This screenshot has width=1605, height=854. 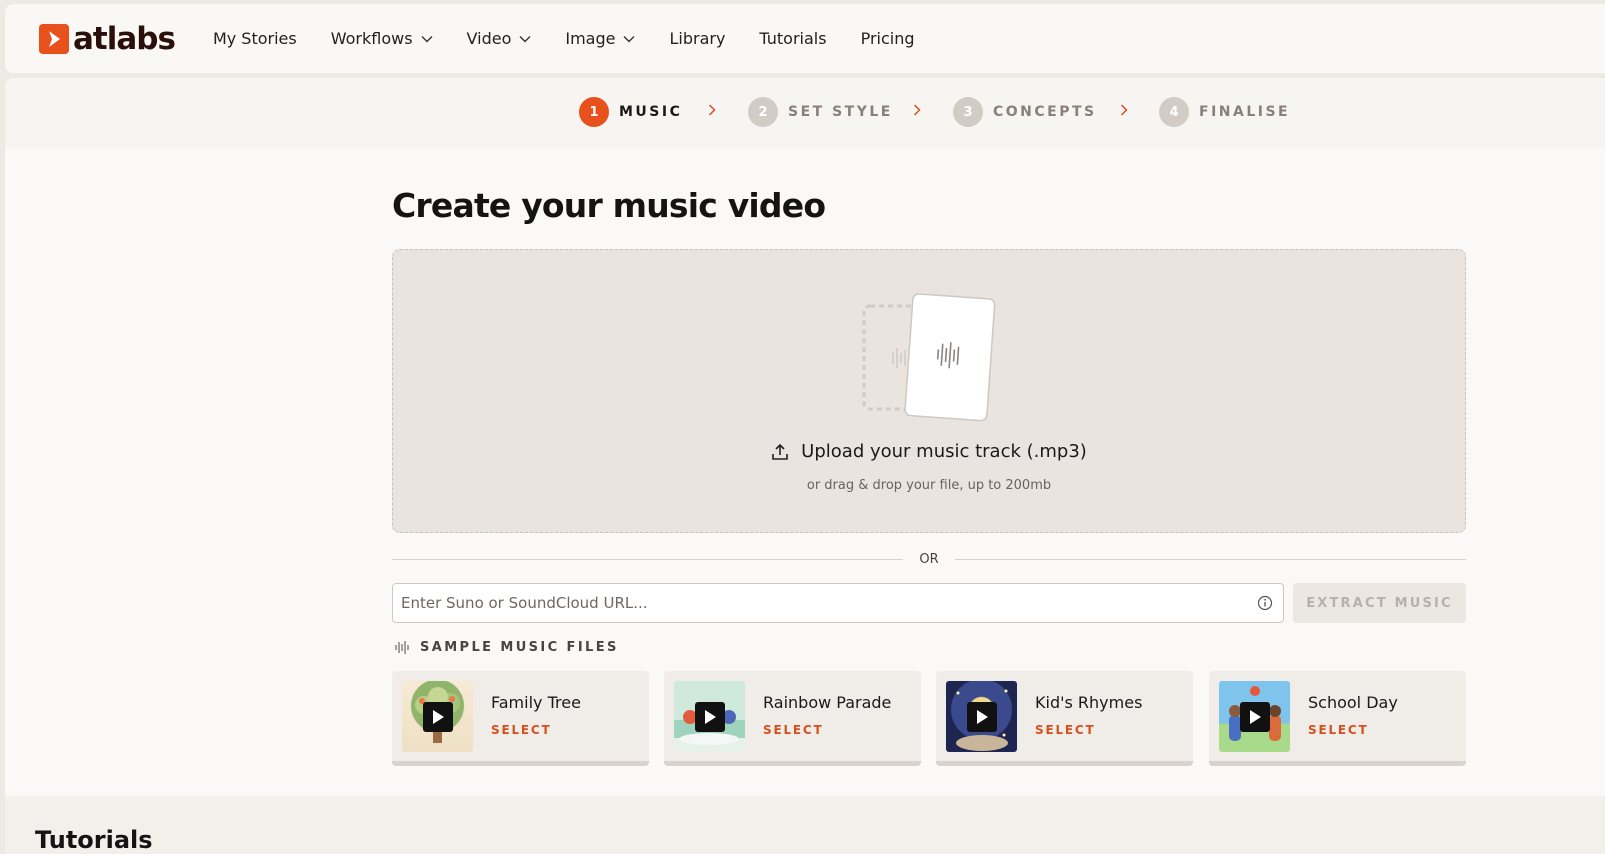 I want to click on step-label: FINALISE, so click(x=1245, y=112).